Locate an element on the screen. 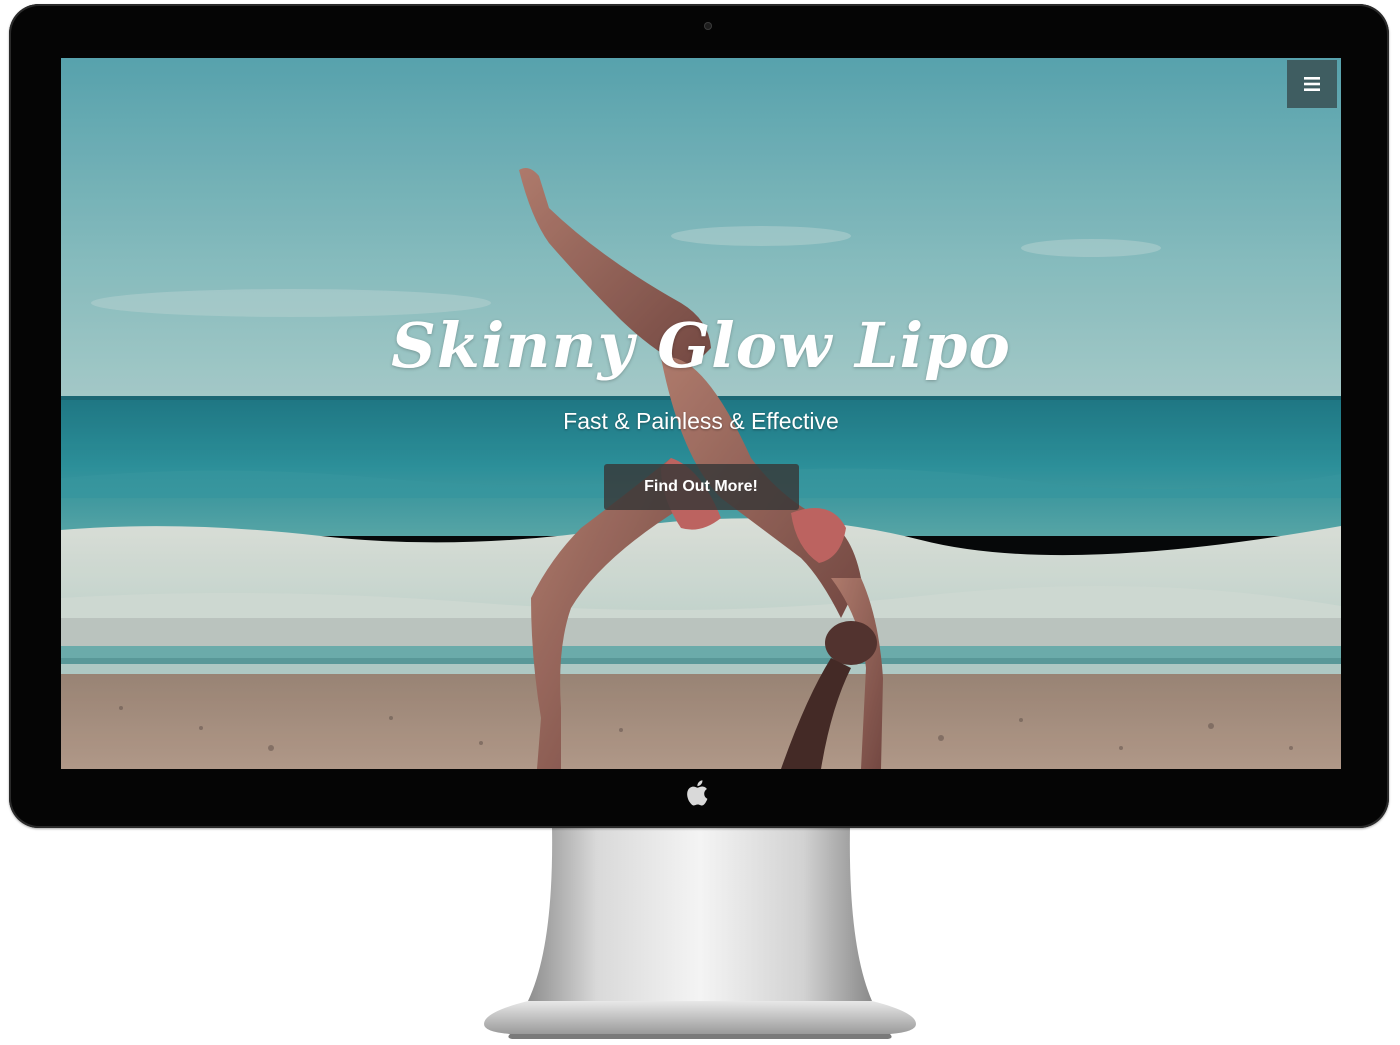  apple-logo-icon is located at coordinates (697, 793).